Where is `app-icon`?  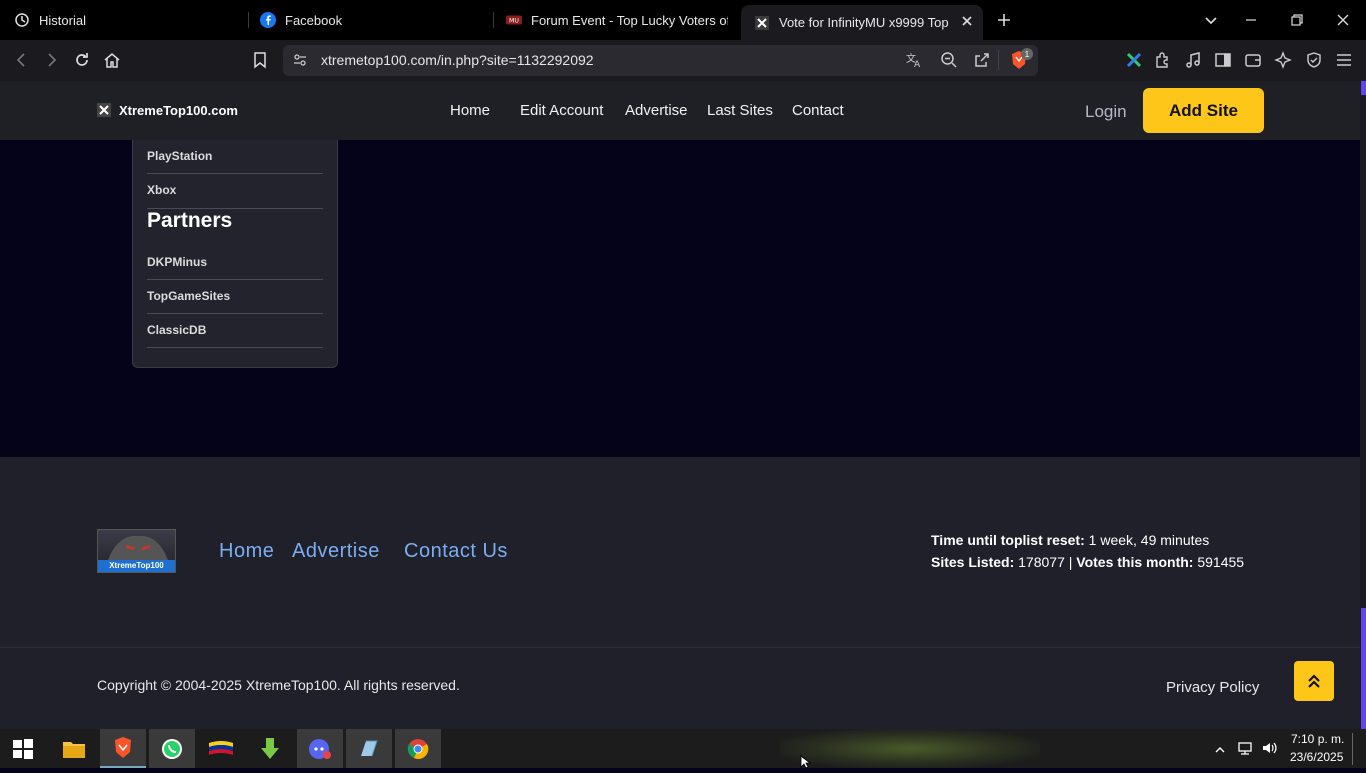
app-icon is located at coordinates (369, 748).